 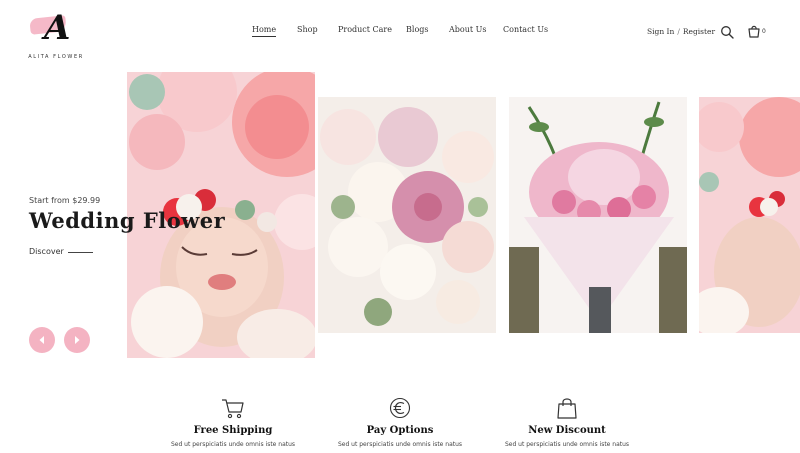 I want to click on euro-icon, so click(x=400, y=408).